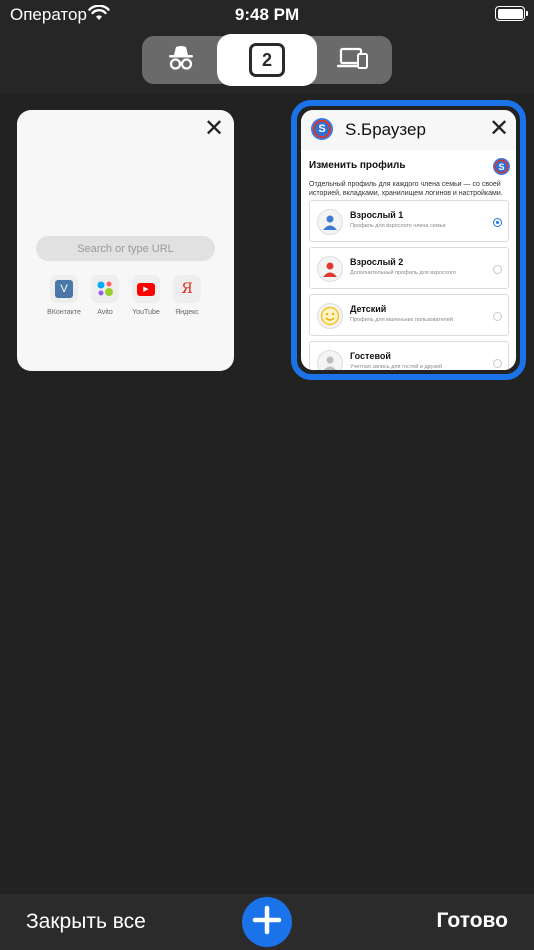  I want to click on tab-count-badge: 2, so click(267, 60).